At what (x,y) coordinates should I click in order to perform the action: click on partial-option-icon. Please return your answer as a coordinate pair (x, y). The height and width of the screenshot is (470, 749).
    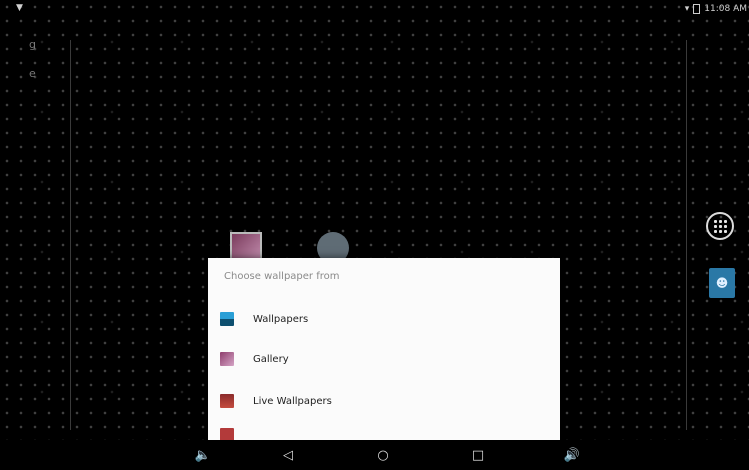
    Looking at the image, I should click on (227, 434).